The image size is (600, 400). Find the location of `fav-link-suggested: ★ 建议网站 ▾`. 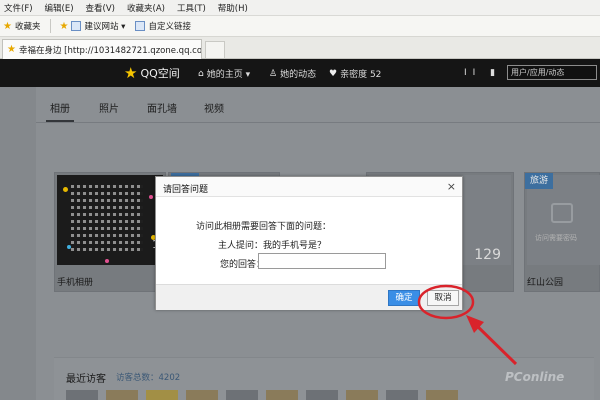

fav-link-suggested: ★ 建议网站 ▾ is located at coordinates (92, 26).